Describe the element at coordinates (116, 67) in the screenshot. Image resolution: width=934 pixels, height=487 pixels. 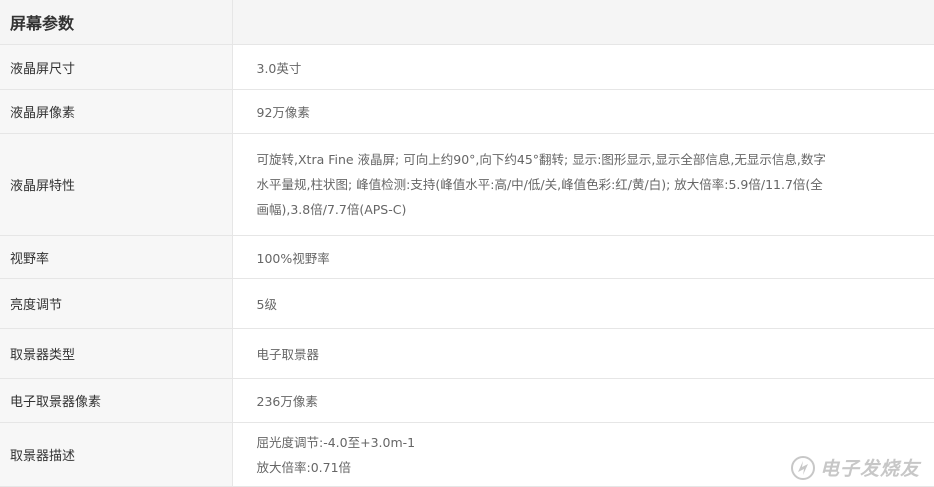
I see `spec-label: 液晶屏尺寸` at that location.